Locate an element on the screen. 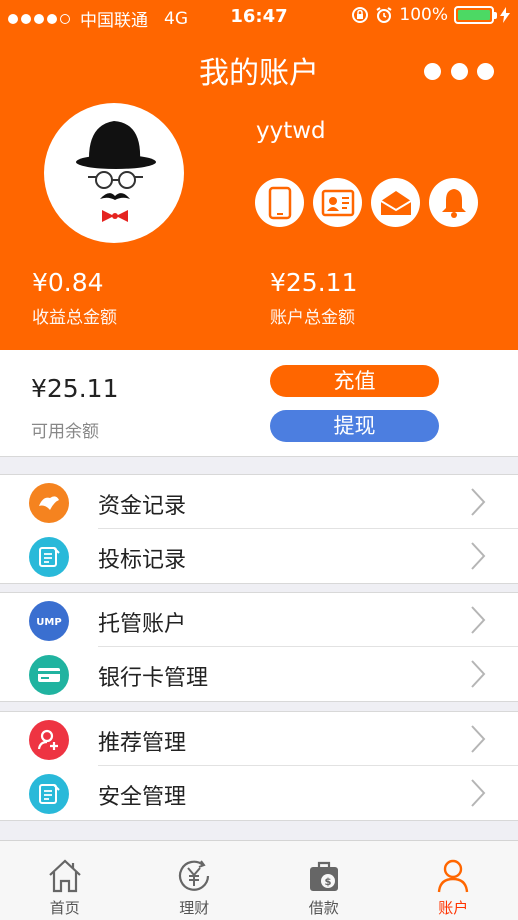  username: yytwd is located at coordinates (291, 131).